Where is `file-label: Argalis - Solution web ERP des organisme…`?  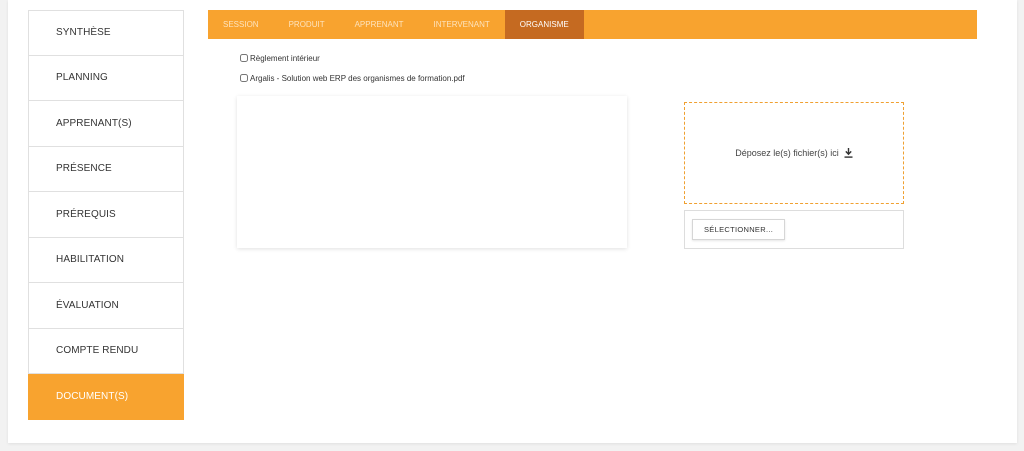
file-label: Argalis - Solution web ERP des organisme… is located at coordinates (357, 78).